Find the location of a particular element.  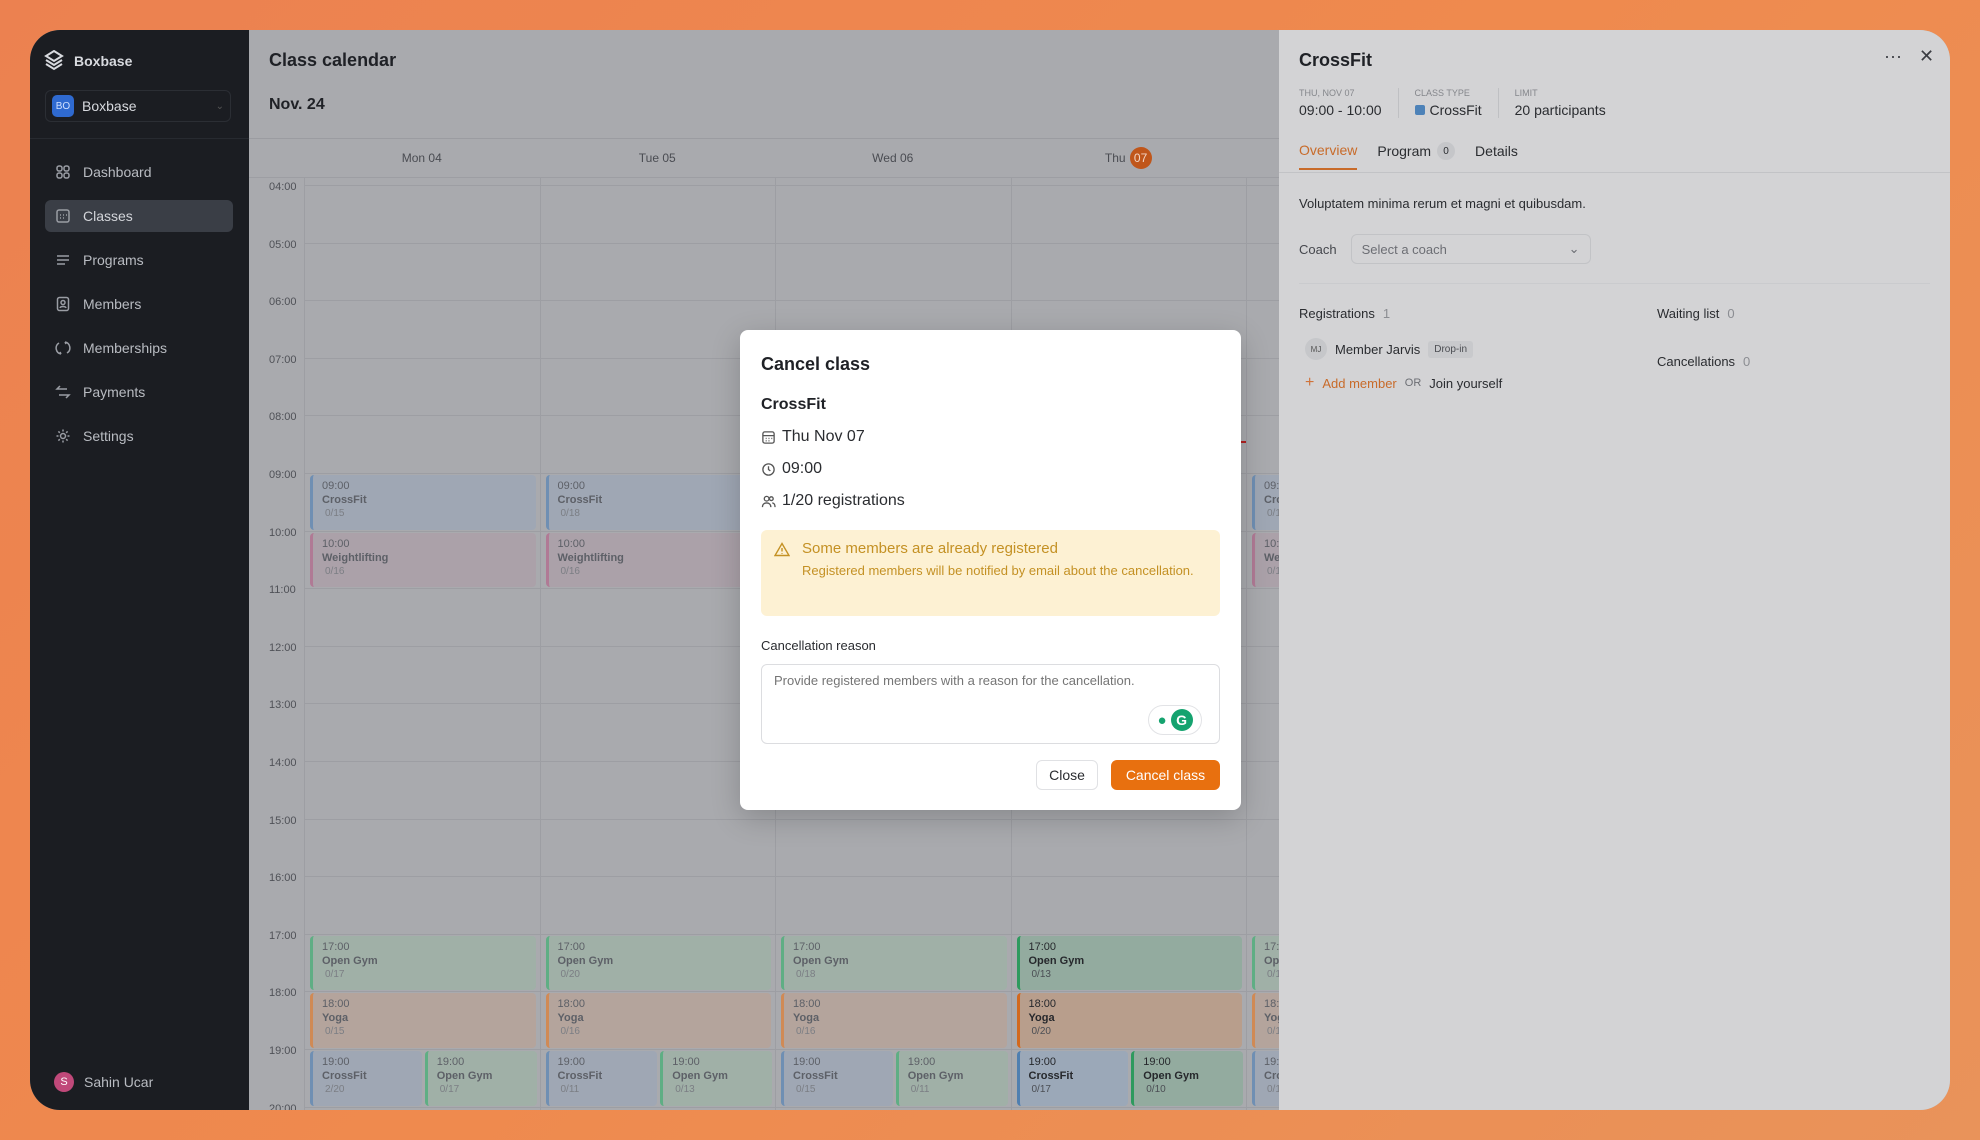

sidebar-item-members: Members is located at coordinates (139, 304).